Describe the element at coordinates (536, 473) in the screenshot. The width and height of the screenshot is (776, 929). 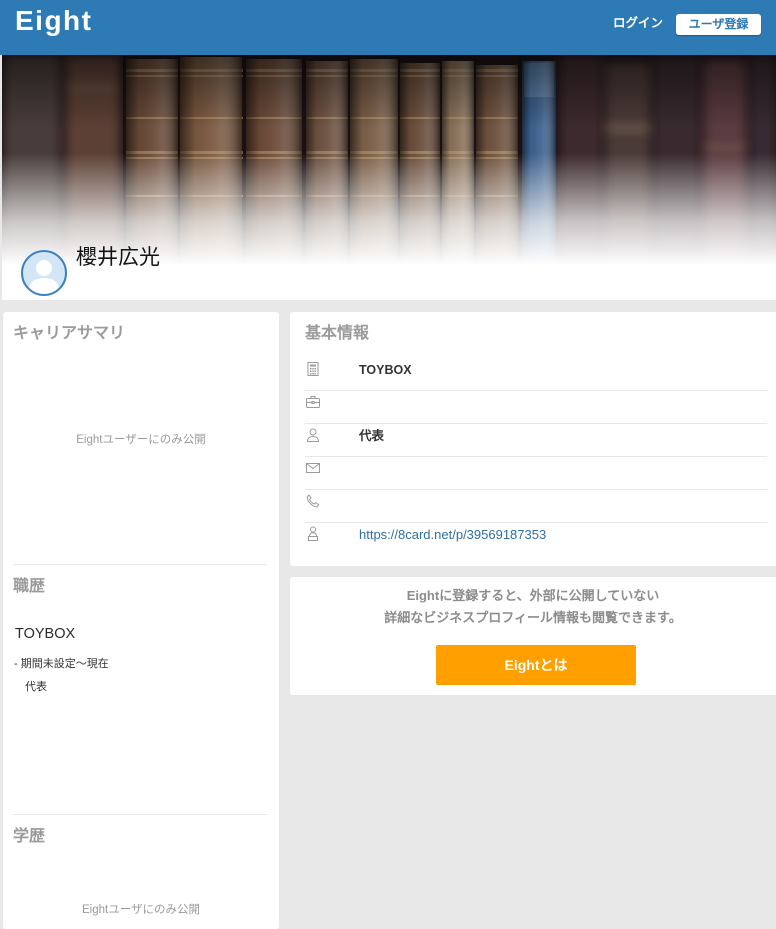
I see `info-row-mail` at that location.